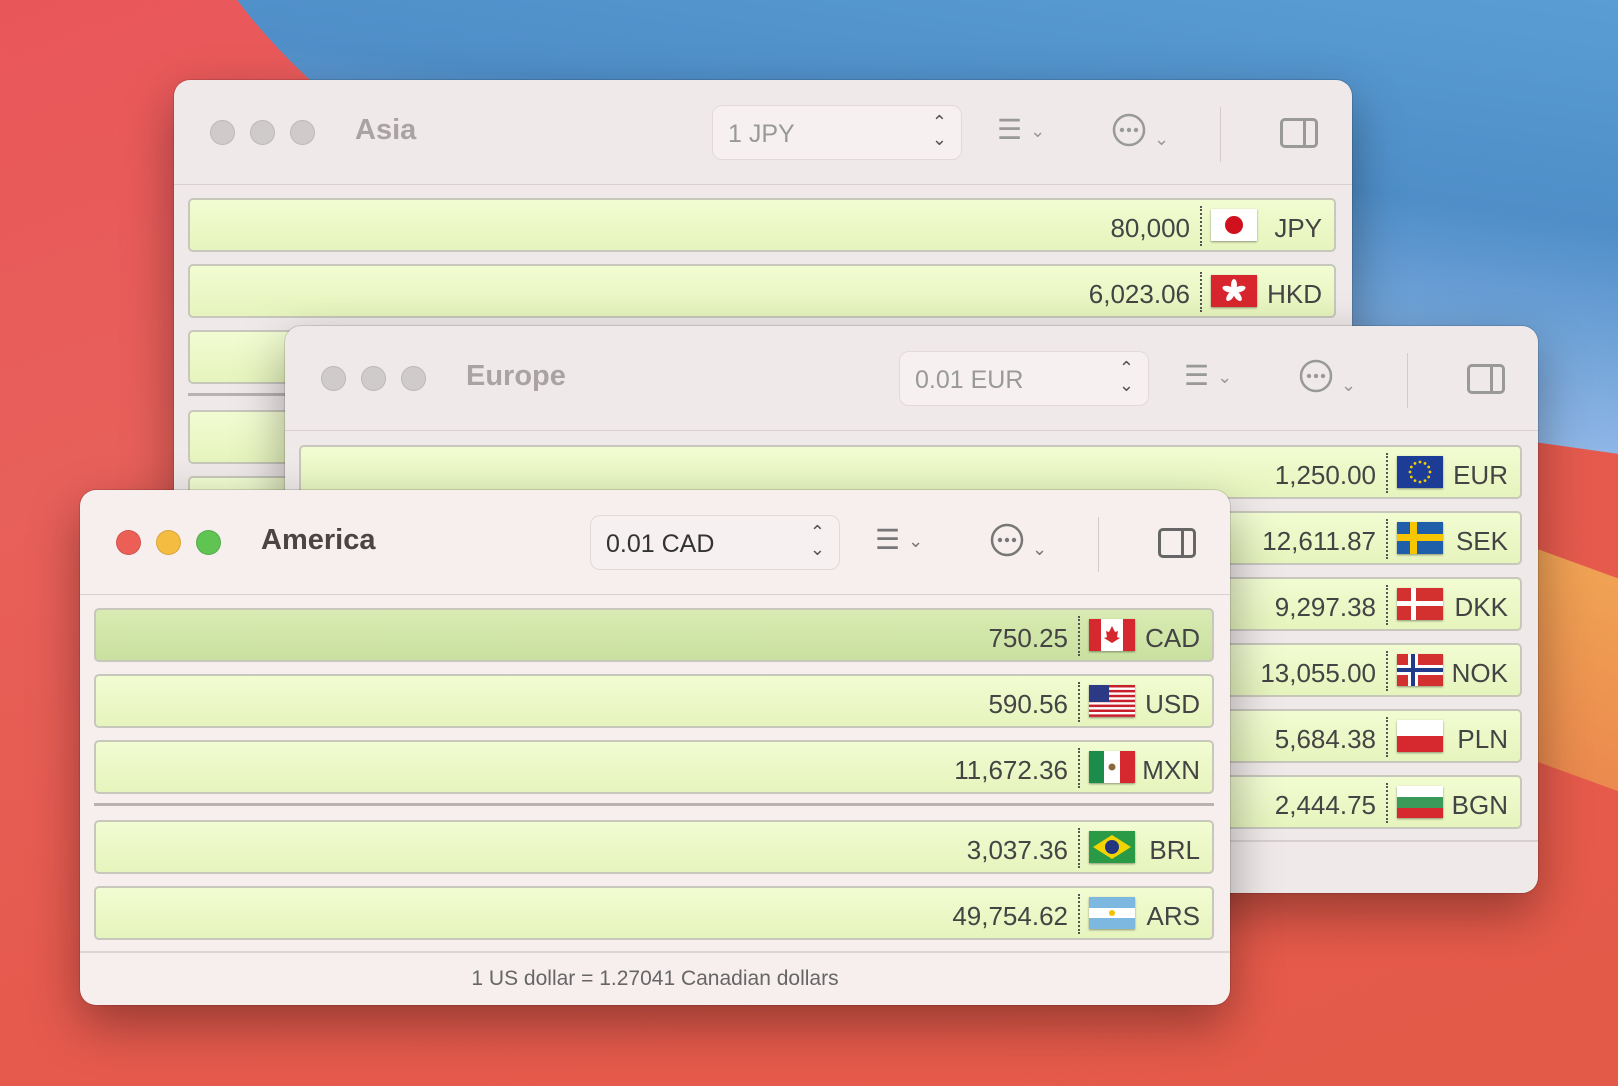 The image size is (1618, 1086). What do you see at coordinates (1173, 916) in the screenshot?
I see `currency-code: ARS` at bounding box center [1173, 916].